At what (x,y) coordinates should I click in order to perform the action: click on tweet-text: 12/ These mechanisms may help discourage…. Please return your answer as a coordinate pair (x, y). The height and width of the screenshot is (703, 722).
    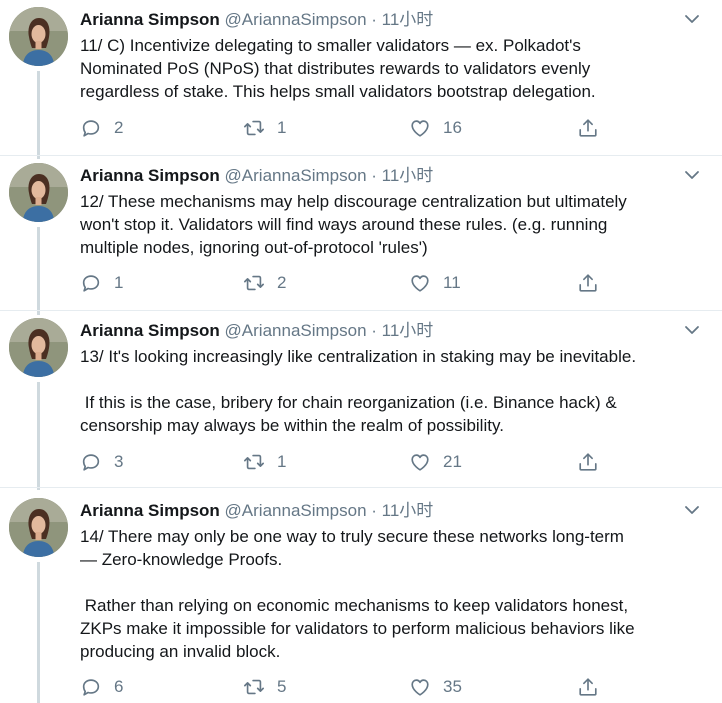
    Looking at the image, I should click on (353, 224).